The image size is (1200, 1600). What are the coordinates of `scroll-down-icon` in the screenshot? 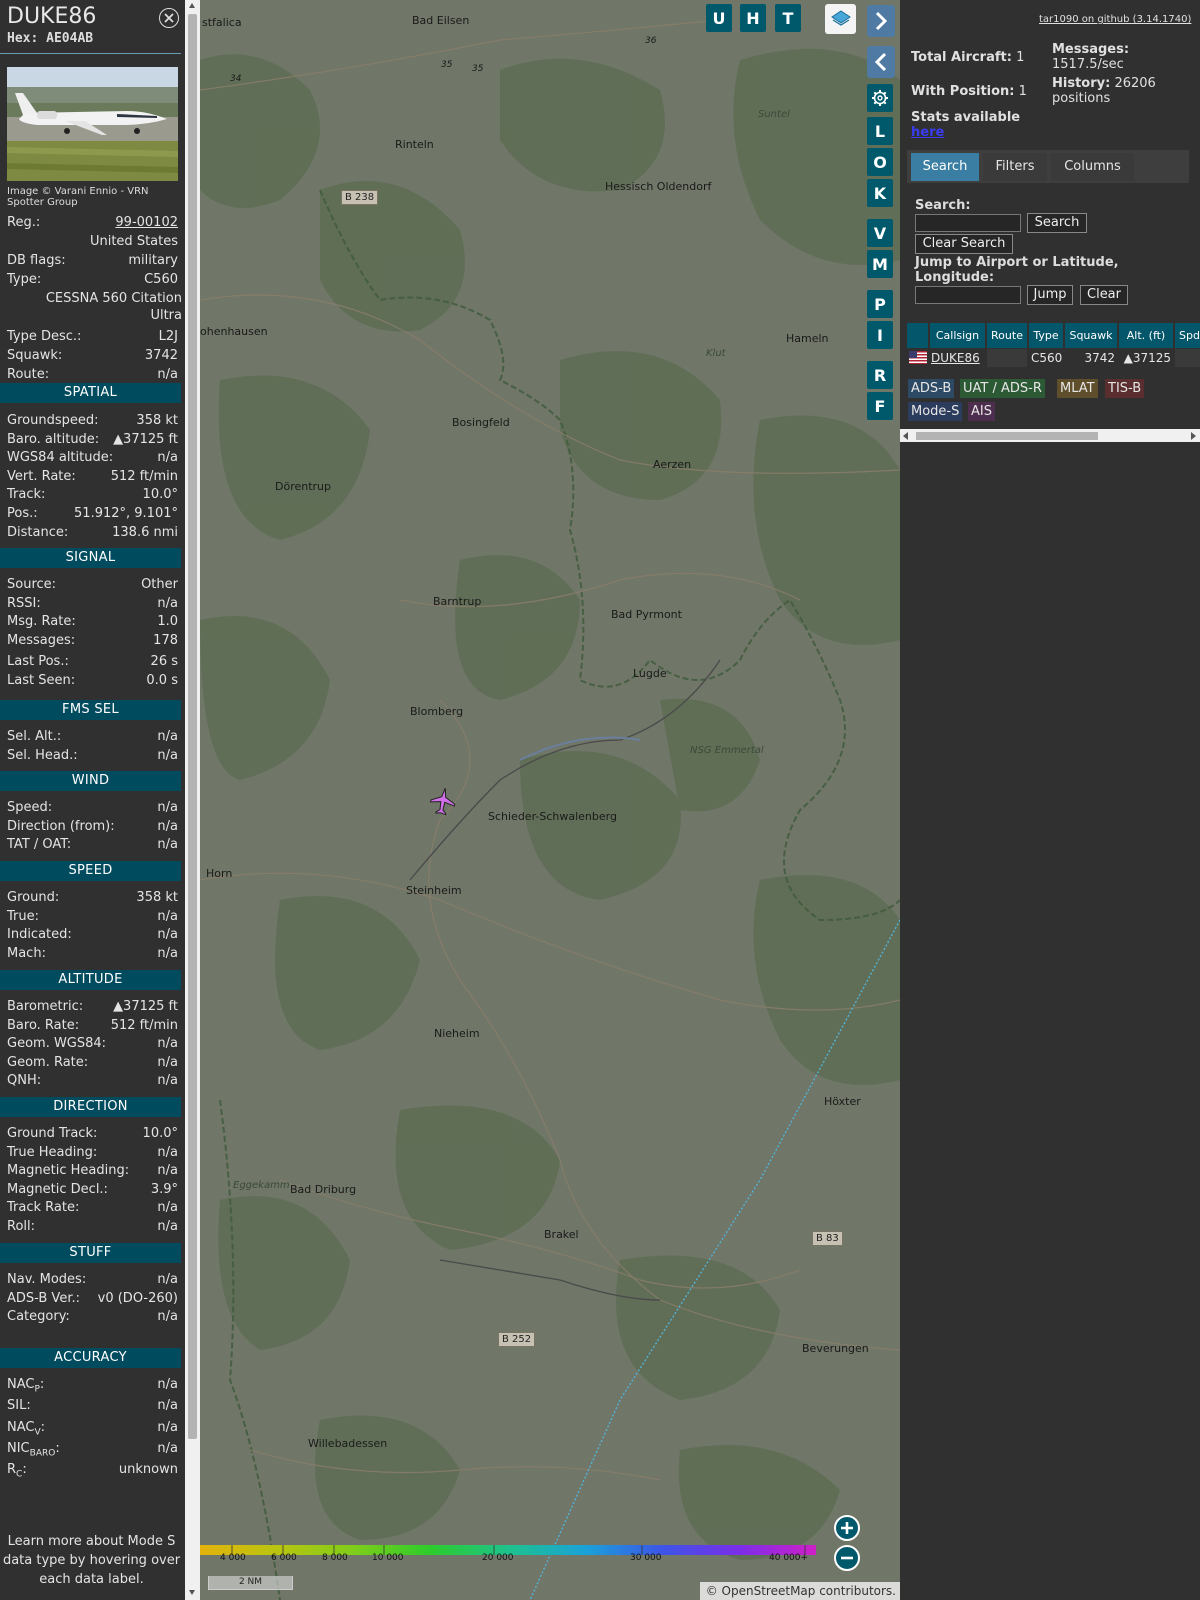 It's located at (192, 1592).